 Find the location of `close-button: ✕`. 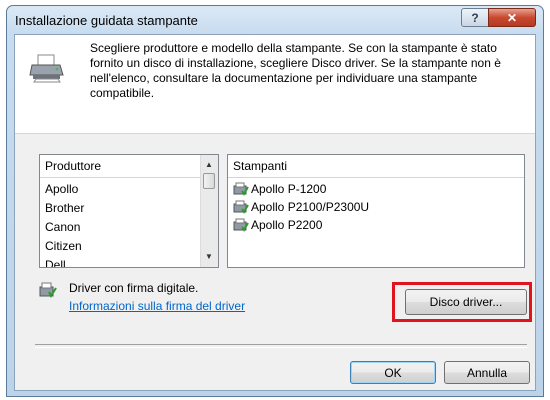

close-button: ✕ is located at coordinates (512, 17).